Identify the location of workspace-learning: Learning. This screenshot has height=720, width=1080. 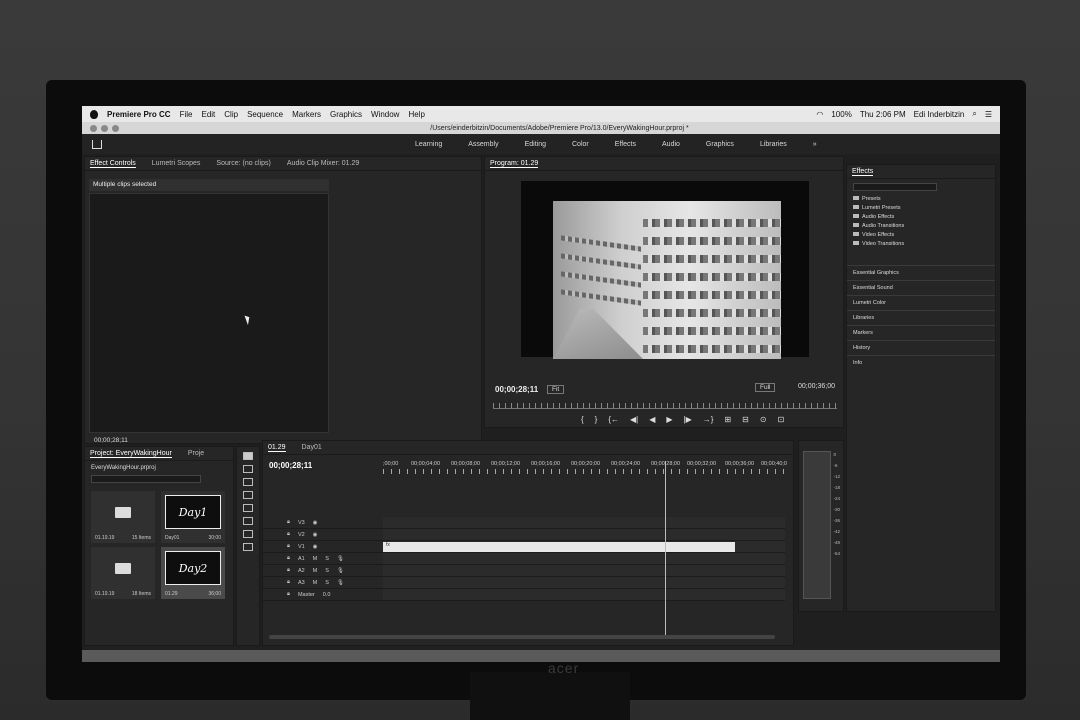
(428, 144).